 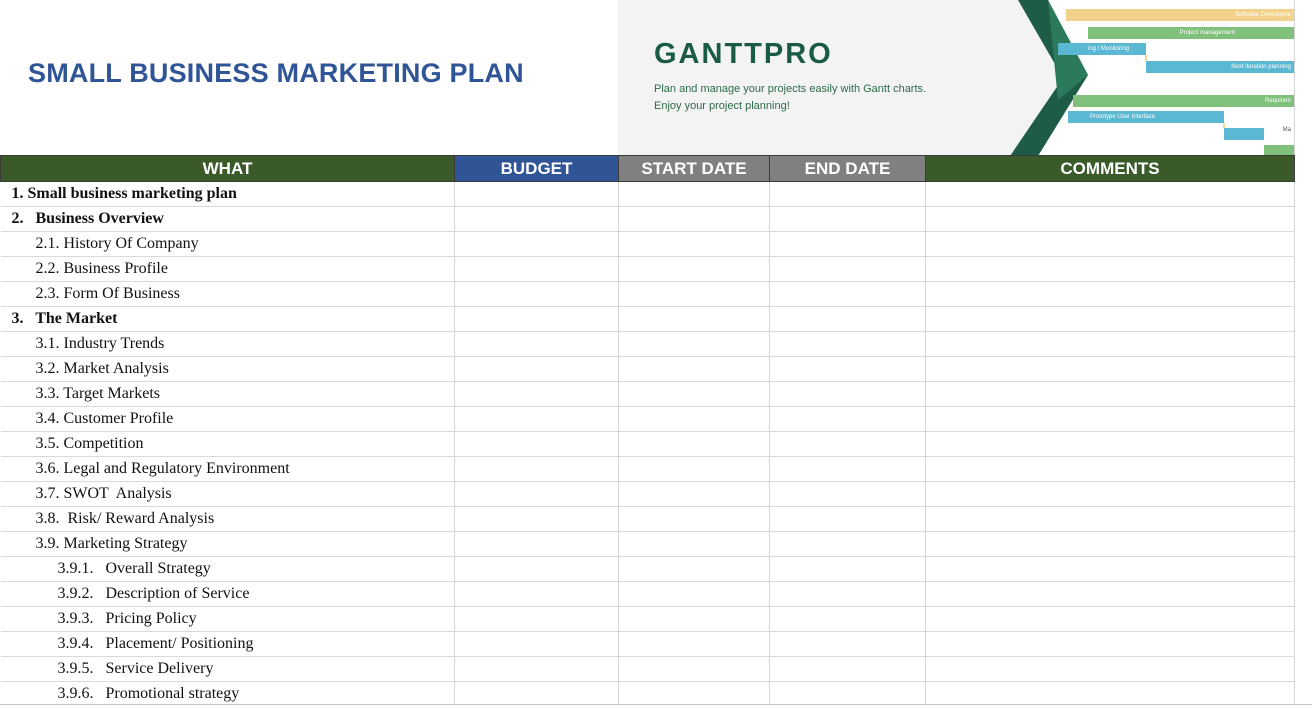 I want to click on cell-what: 3.9.4. Placement/ Positioning, so click(x=227, y=644).